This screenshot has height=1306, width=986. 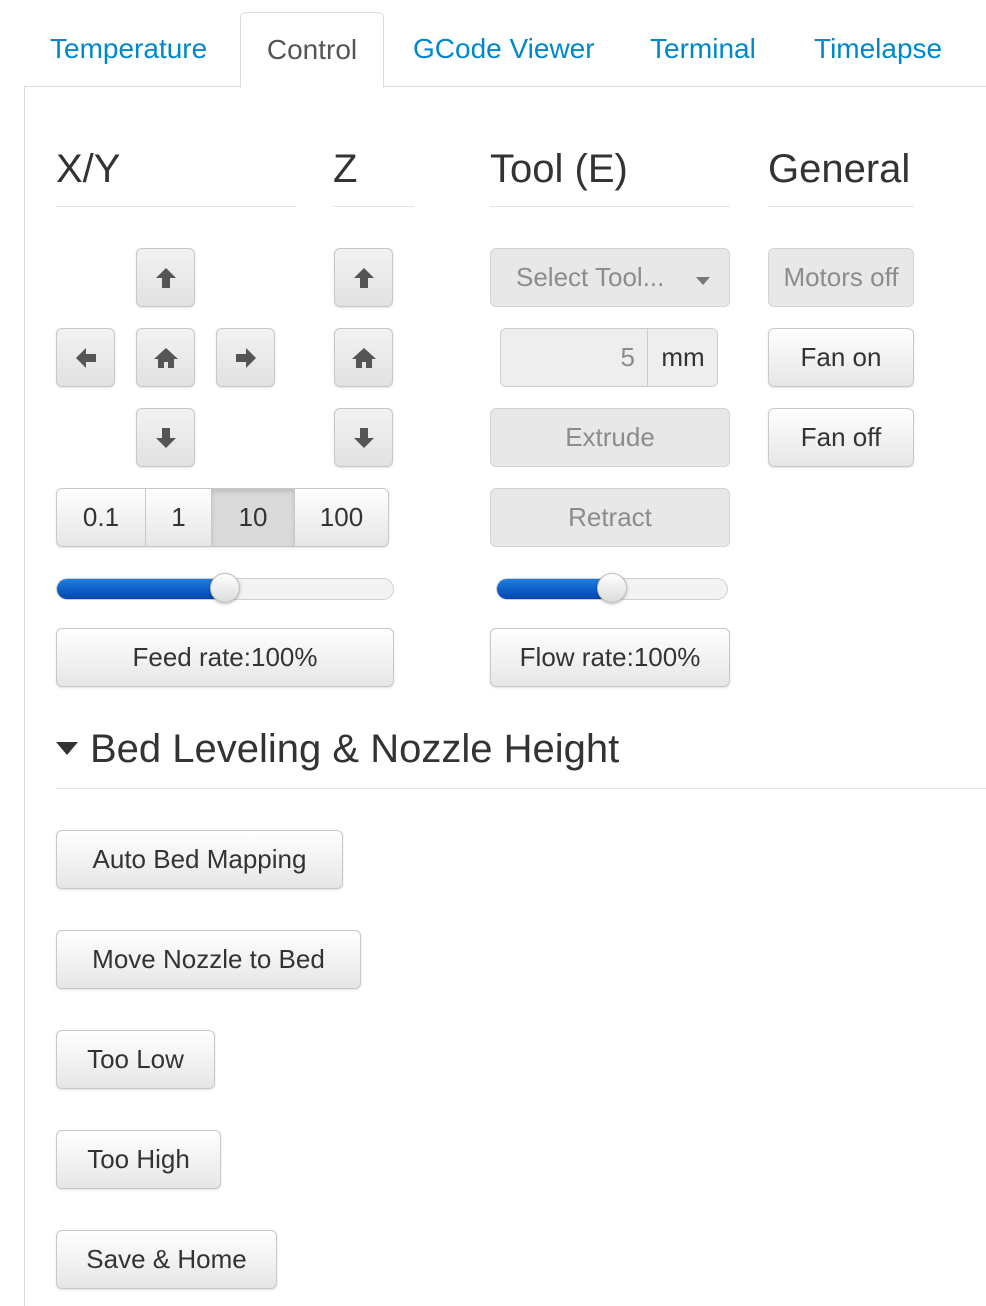 What do you see at coordinates (341, 517) in the screenshot?
I see `distance-100-button: 100` at bounding box center [341, 517].